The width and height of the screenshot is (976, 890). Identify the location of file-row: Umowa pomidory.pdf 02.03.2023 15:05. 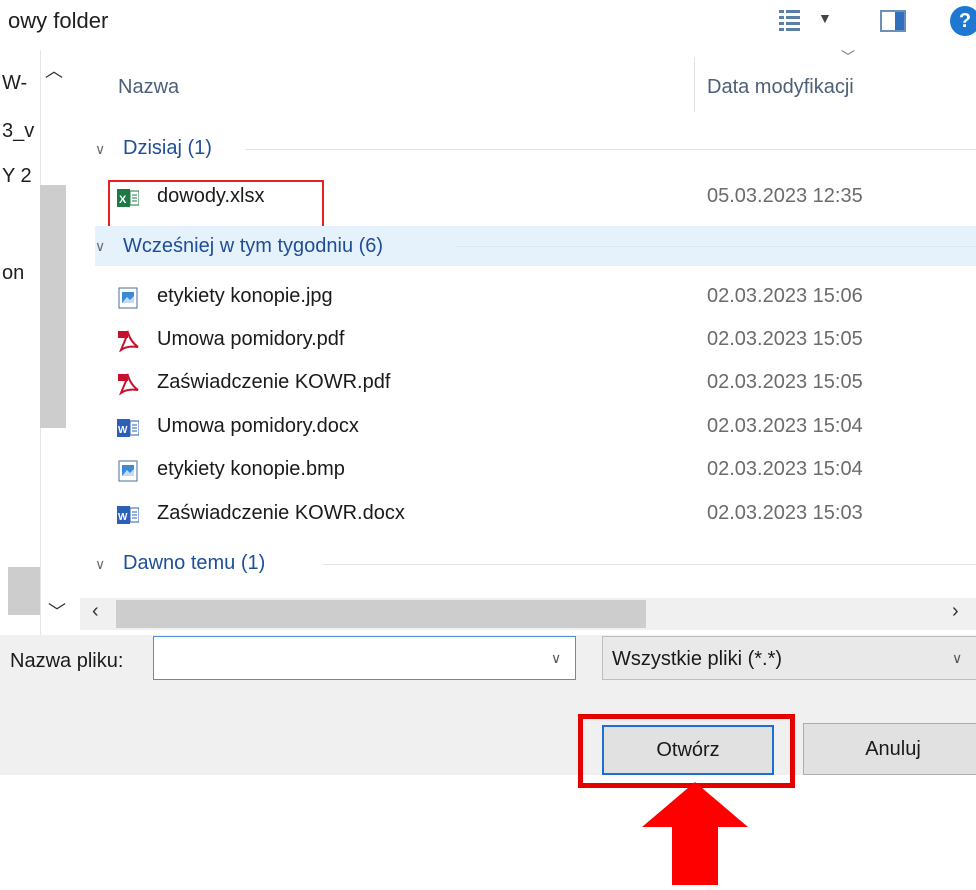
(535, 341).